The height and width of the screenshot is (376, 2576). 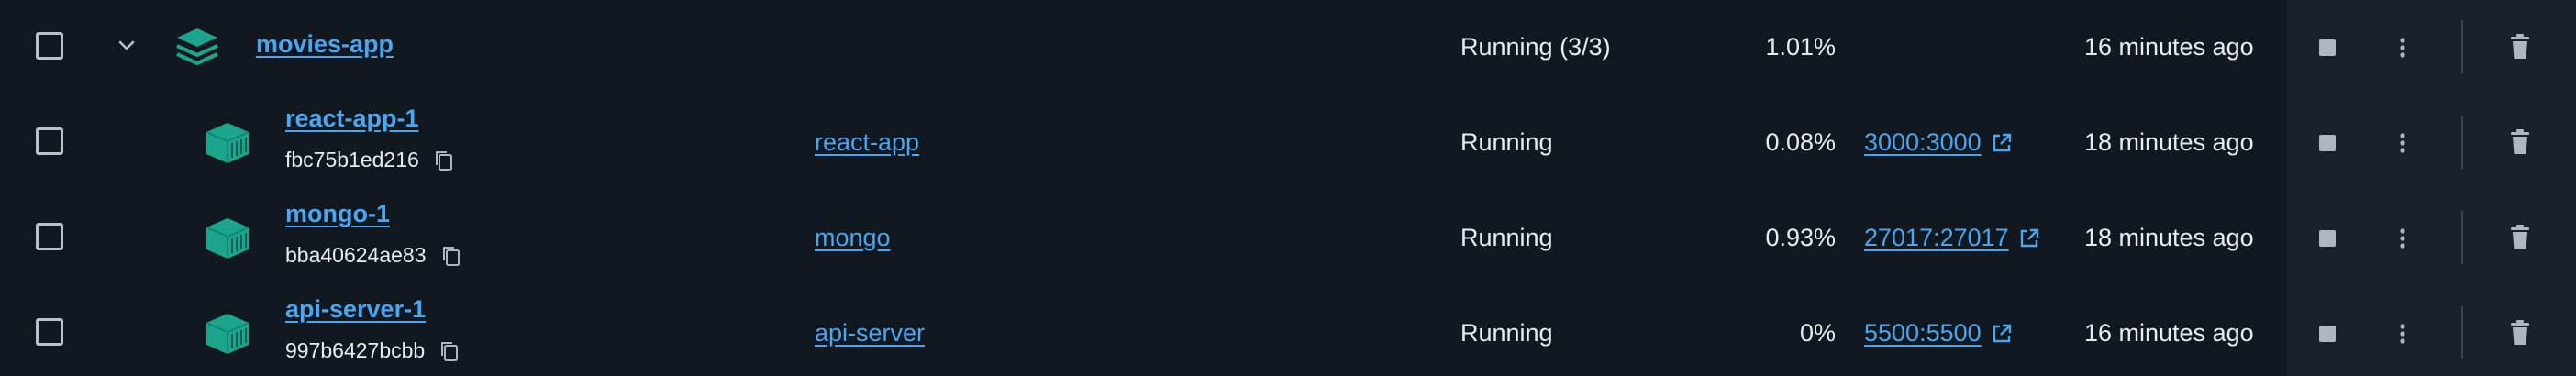 I want to click on cpu-usage: 0.08%, so click(x=1800, y=142).